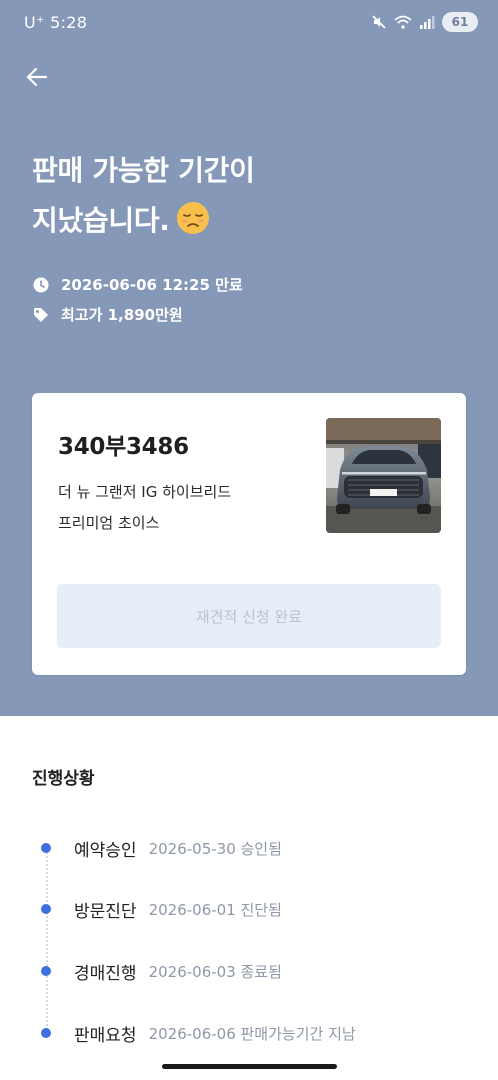 The image size is (498, 1080). I want to click on timeline-step: 예약승인 2026-05-30 승인됨, so click(161, 848).